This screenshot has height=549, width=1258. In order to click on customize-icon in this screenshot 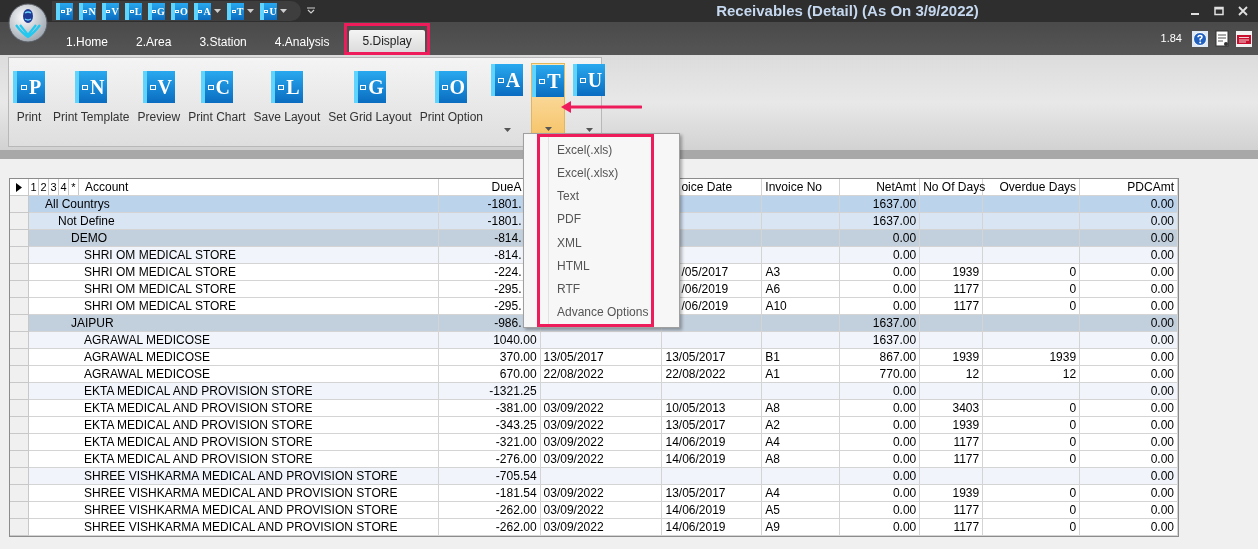, I will do `click(311, 11)`.